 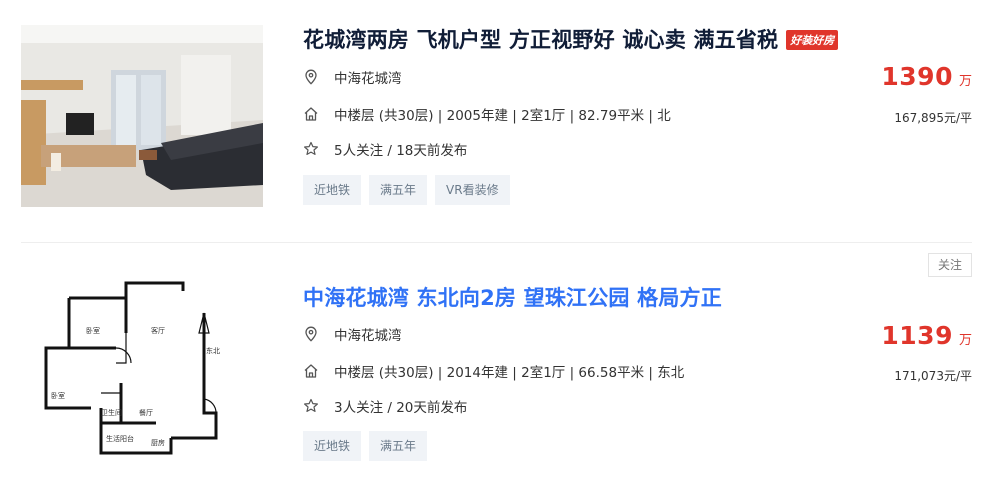 I want to click on listing-title: 花城湾两房 飞机户型 方正视野好 诚心卖 满五省税 好装好房, so click(x=571, y=39).